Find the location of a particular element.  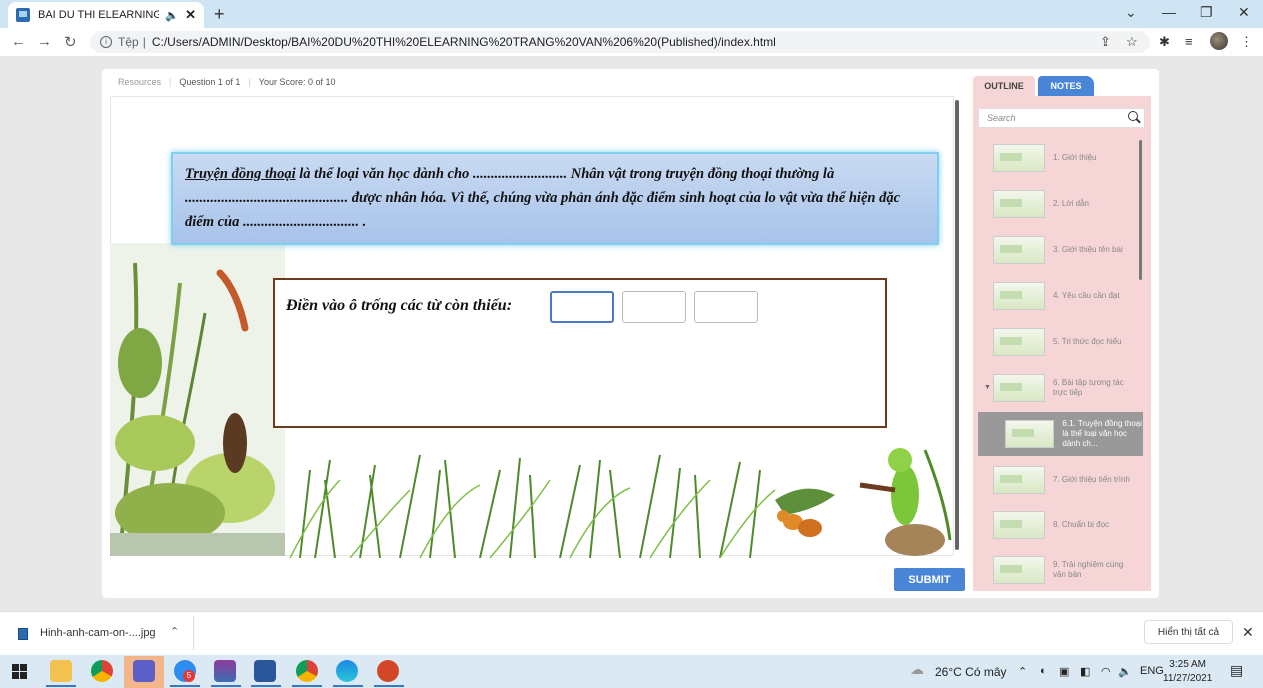

outline-item: 6. Bài tập tương tác trực tiếp is located at coordinates (1060, 388).